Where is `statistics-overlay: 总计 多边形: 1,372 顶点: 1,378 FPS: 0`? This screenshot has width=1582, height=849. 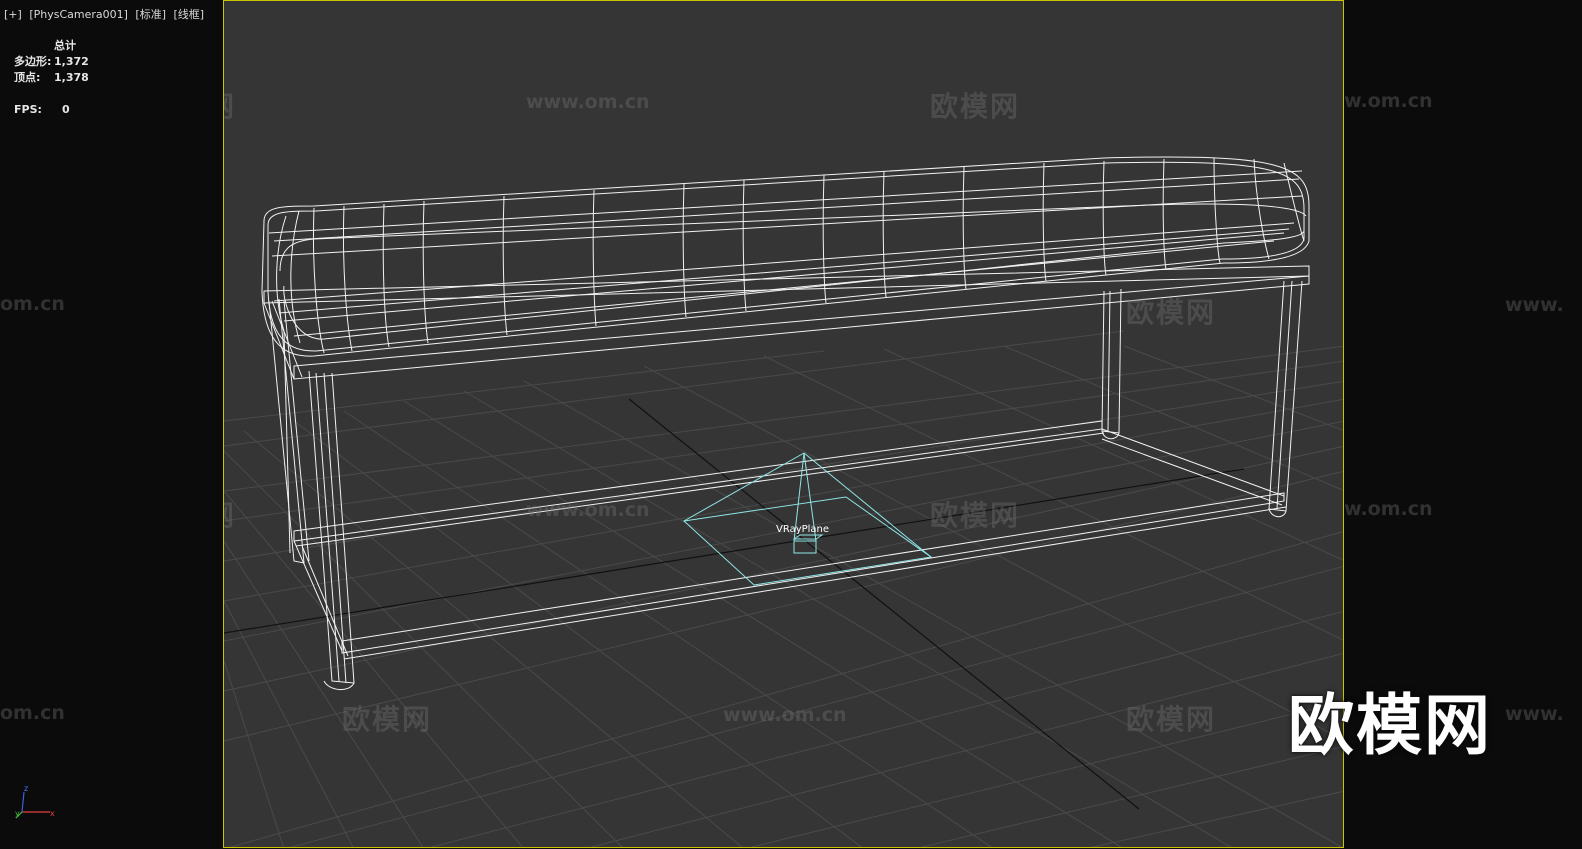 statistics-overlay: 总计 多边形: 1,372 顶点: 1,378 FPS: 0 is located at coordinates (51, 78).